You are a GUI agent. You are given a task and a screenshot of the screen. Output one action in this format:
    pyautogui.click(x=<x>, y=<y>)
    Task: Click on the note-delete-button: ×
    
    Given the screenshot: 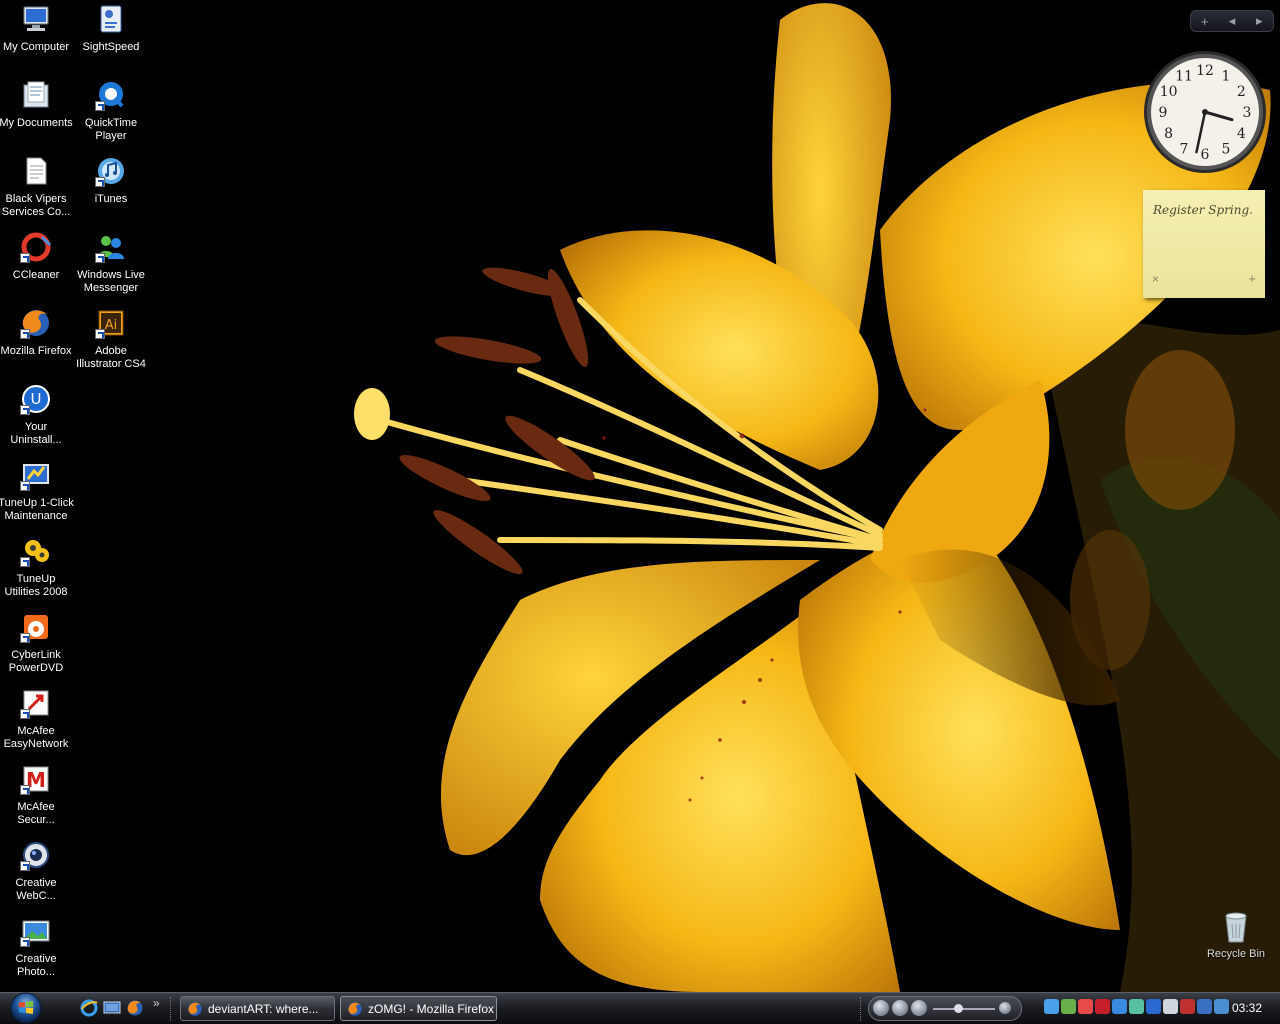 What is the action you would take?
    pyautogui.click(x=1155, y=279)
    